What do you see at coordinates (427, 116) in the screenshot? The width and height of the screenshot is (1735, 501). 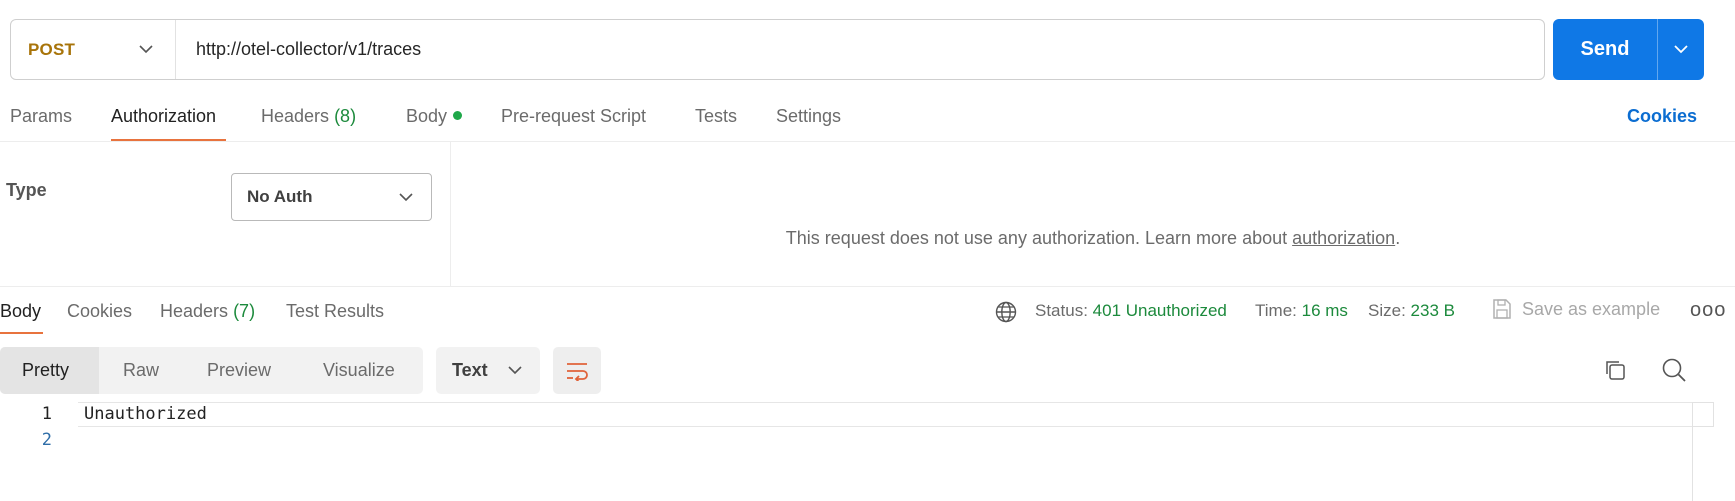 I see `tab-body-label: Body` at bounding box center [427, 116].